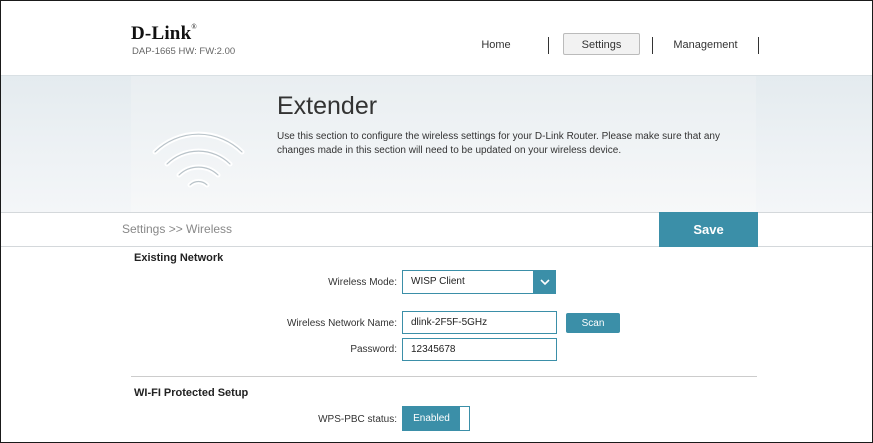  Describe the element at coordinates (179, 258) in the screenshot. I see `existing-network-title: Existing Network` at that location.